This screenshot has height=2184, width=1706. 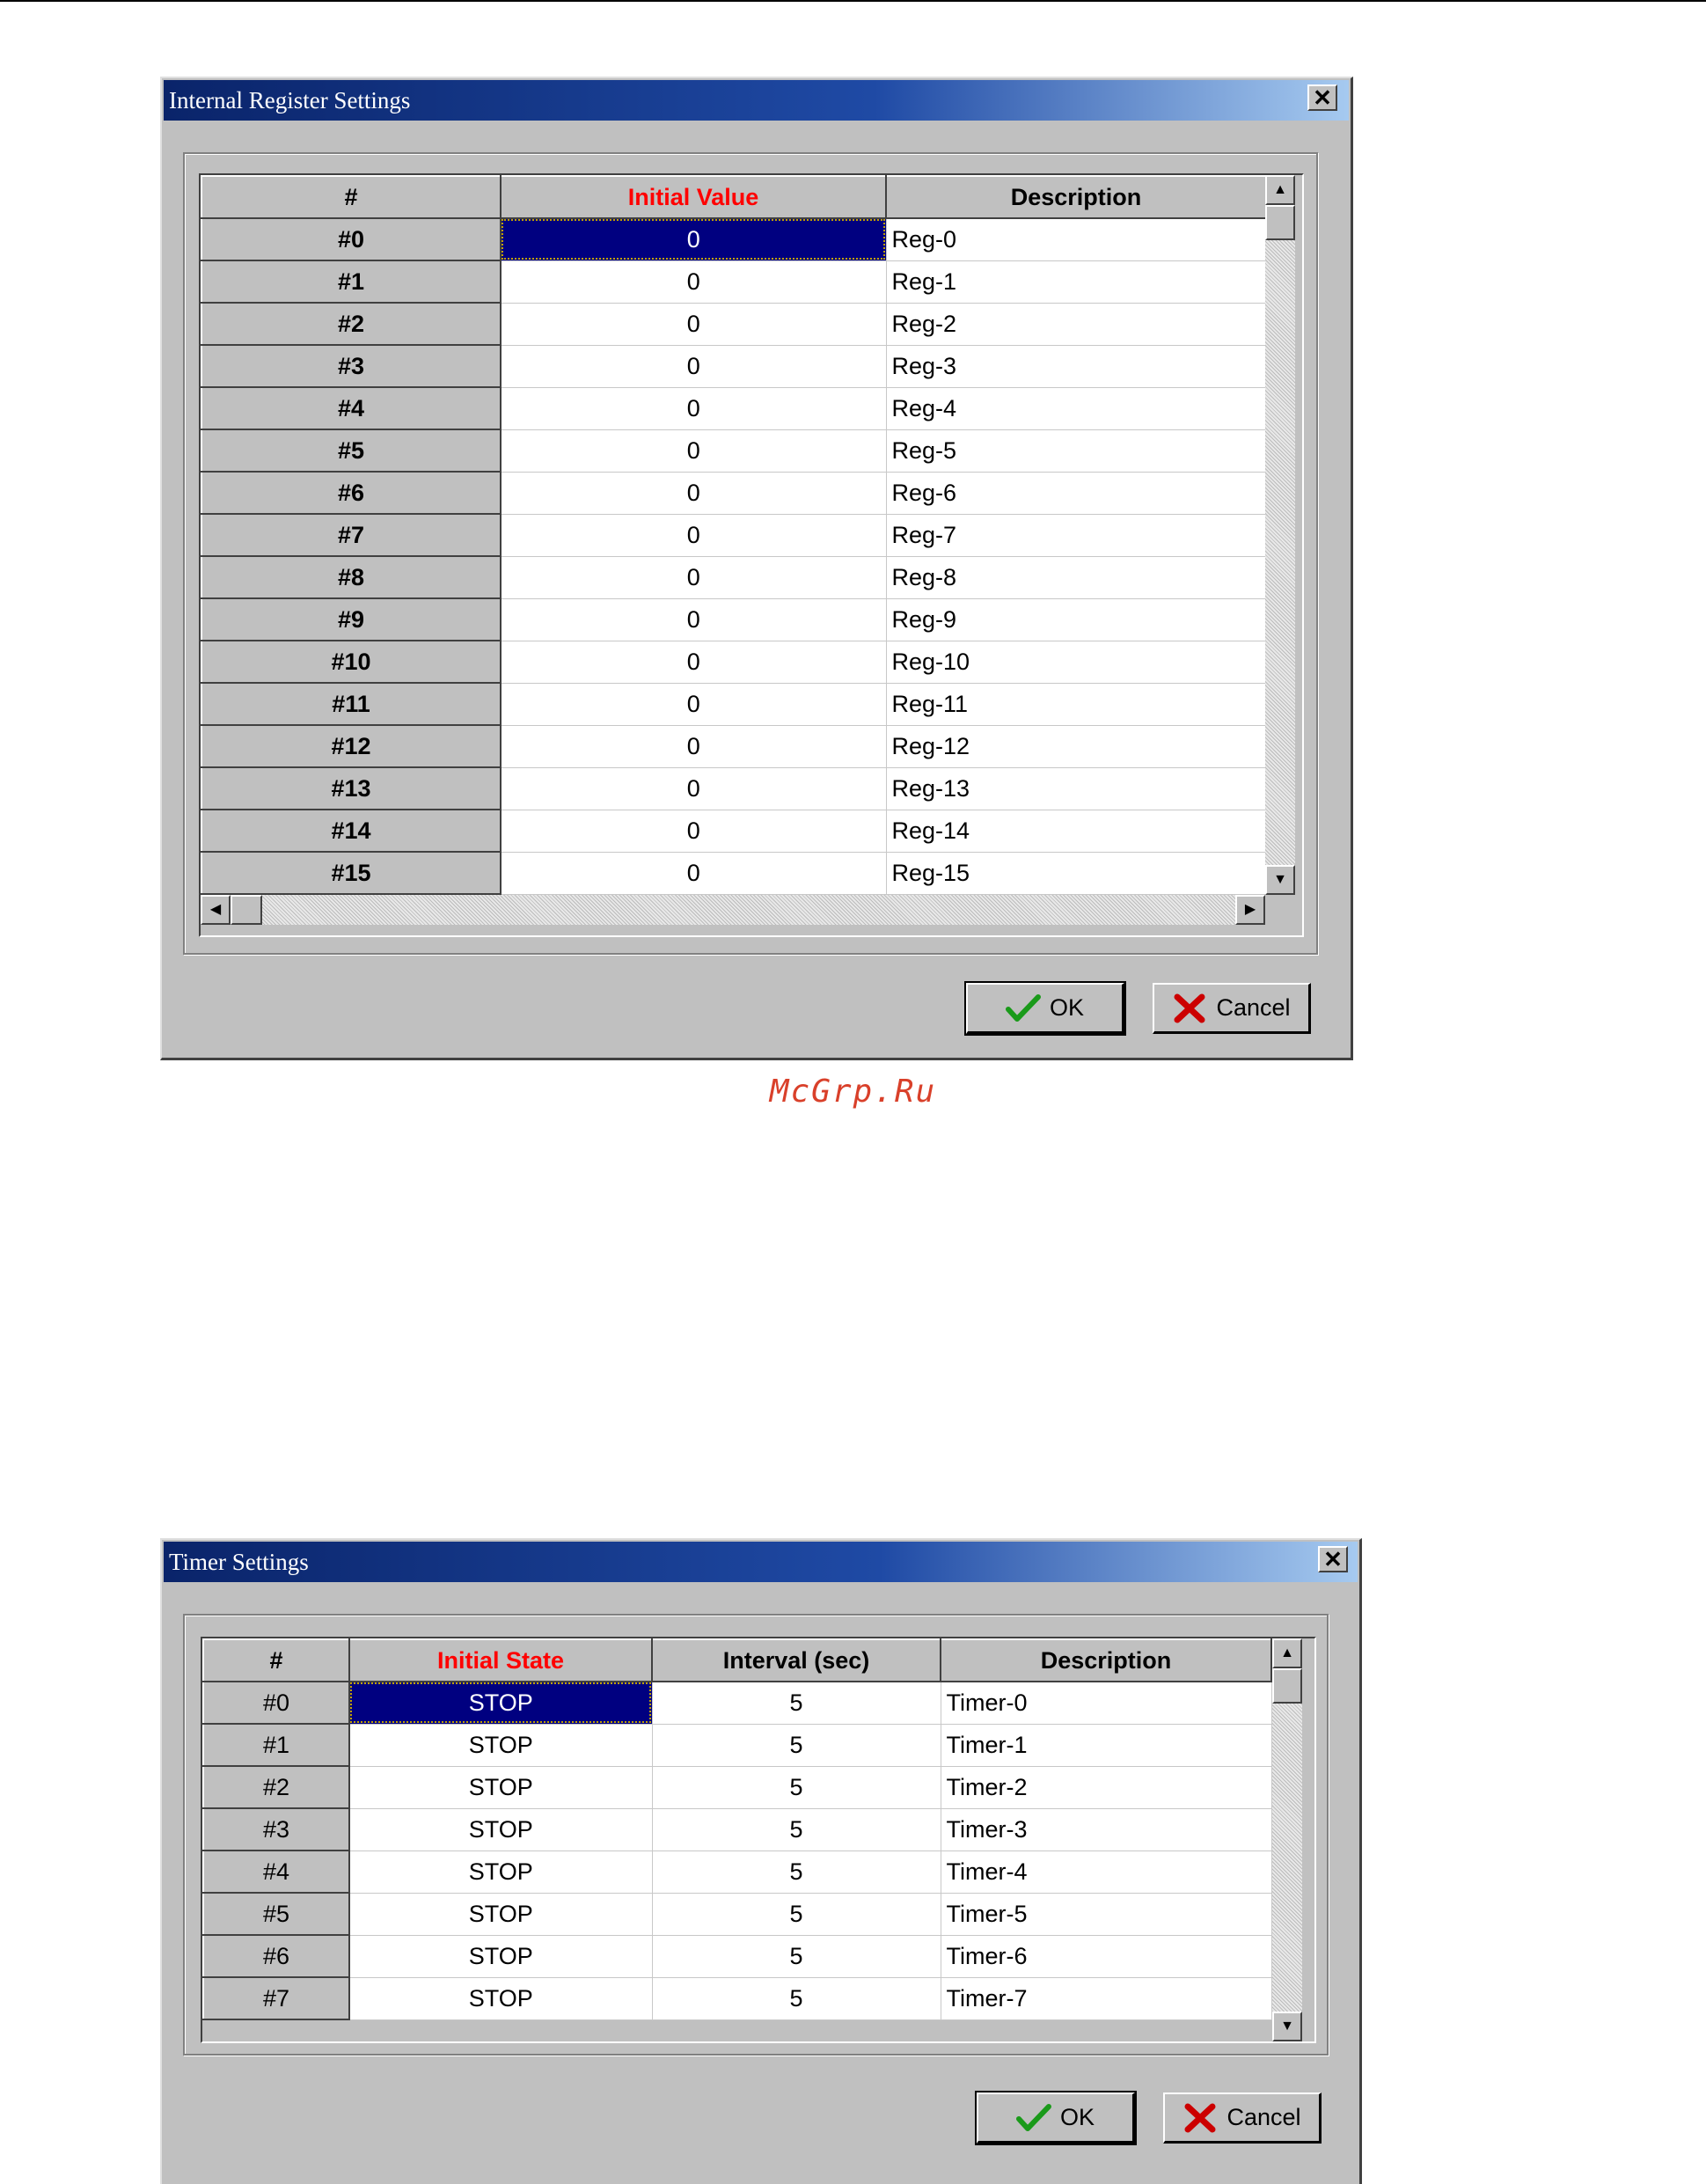 I want to click on column-header-number: #, so click(x=351, y=197).